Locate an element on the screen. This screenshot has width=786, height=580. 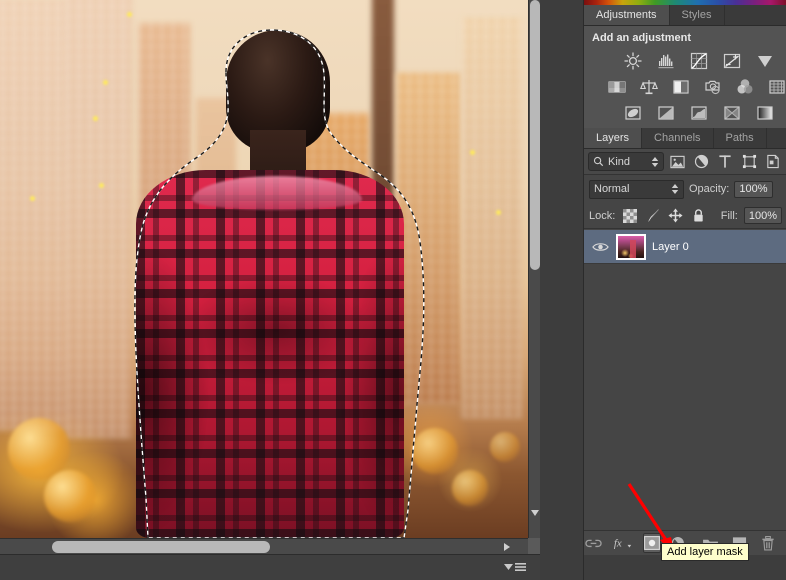
filter-pixel-icon is located at coordinates (678, 162).